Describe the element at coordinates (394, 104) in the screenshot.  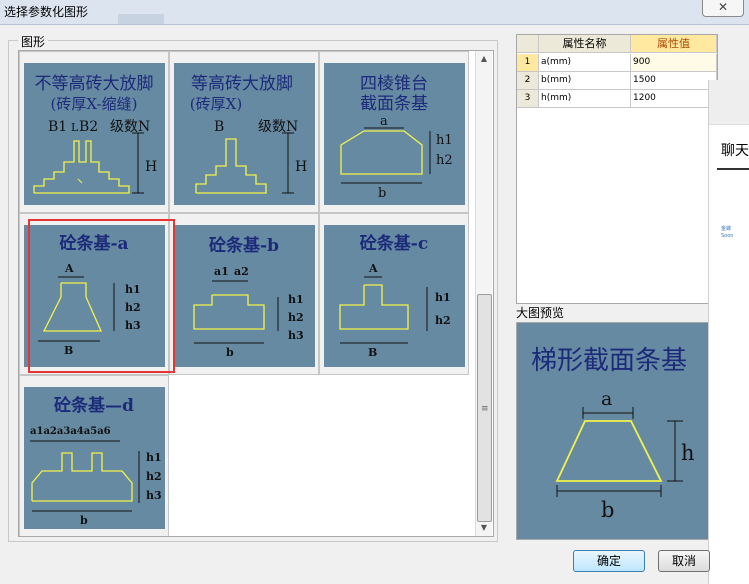
I see `shape-title-line2: 截面条基` at that location.